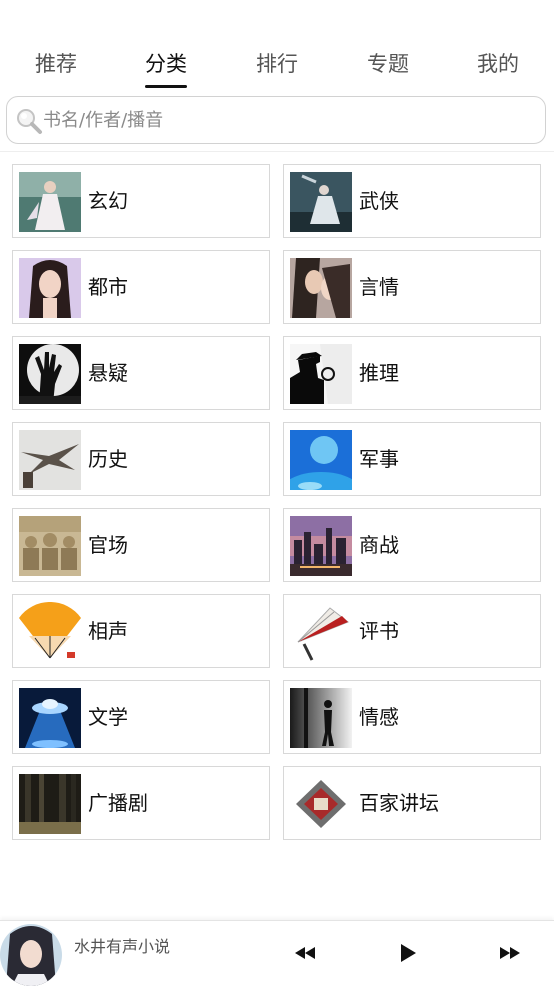 The width and height of the screenshot is (554, 987). What do you see at coordinates (408, 953) in the screenshot?
I see `play-icon` at bounding box center [408, 953].